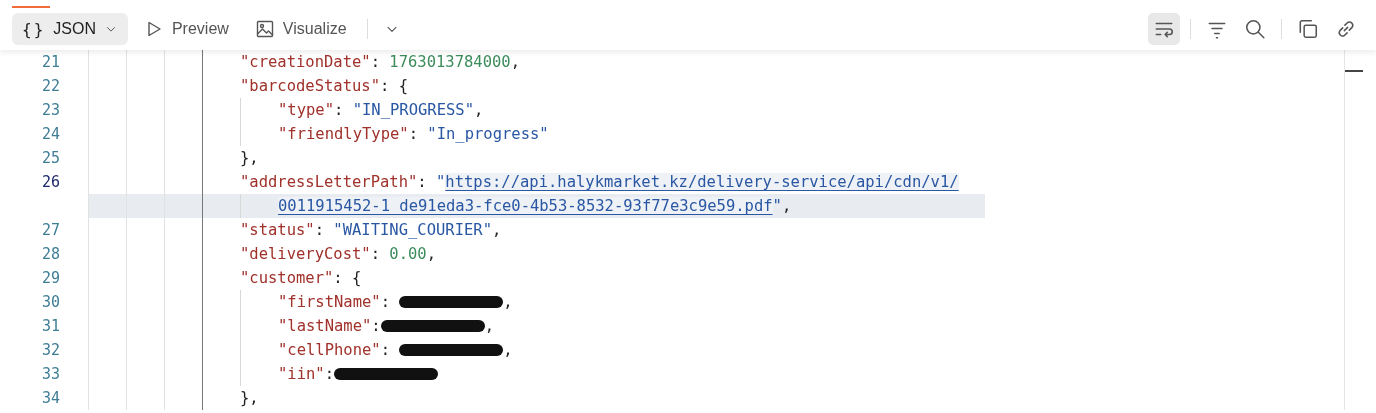  Describe the element at coordinates (329, 182) in the screenshot. I see `json-key: "addressLetterPath"` at that location.